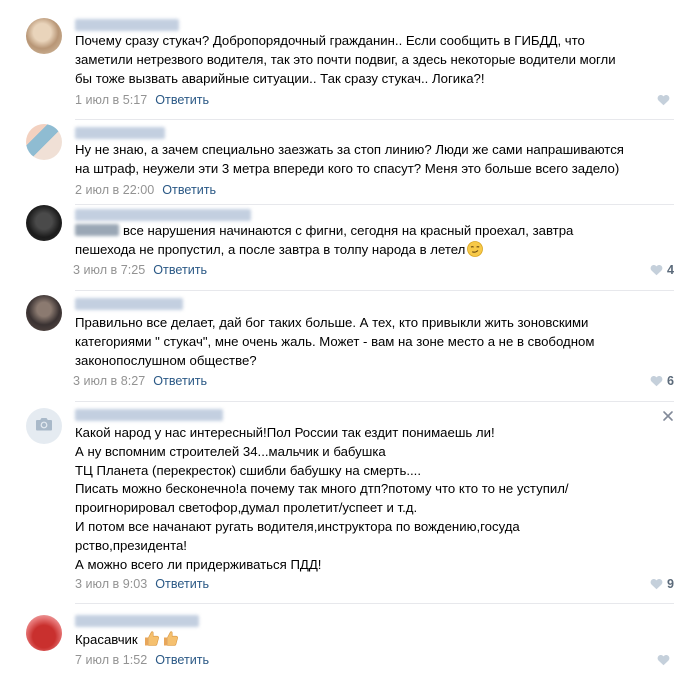  I want to click on like-count: 4, so click(670, 270).